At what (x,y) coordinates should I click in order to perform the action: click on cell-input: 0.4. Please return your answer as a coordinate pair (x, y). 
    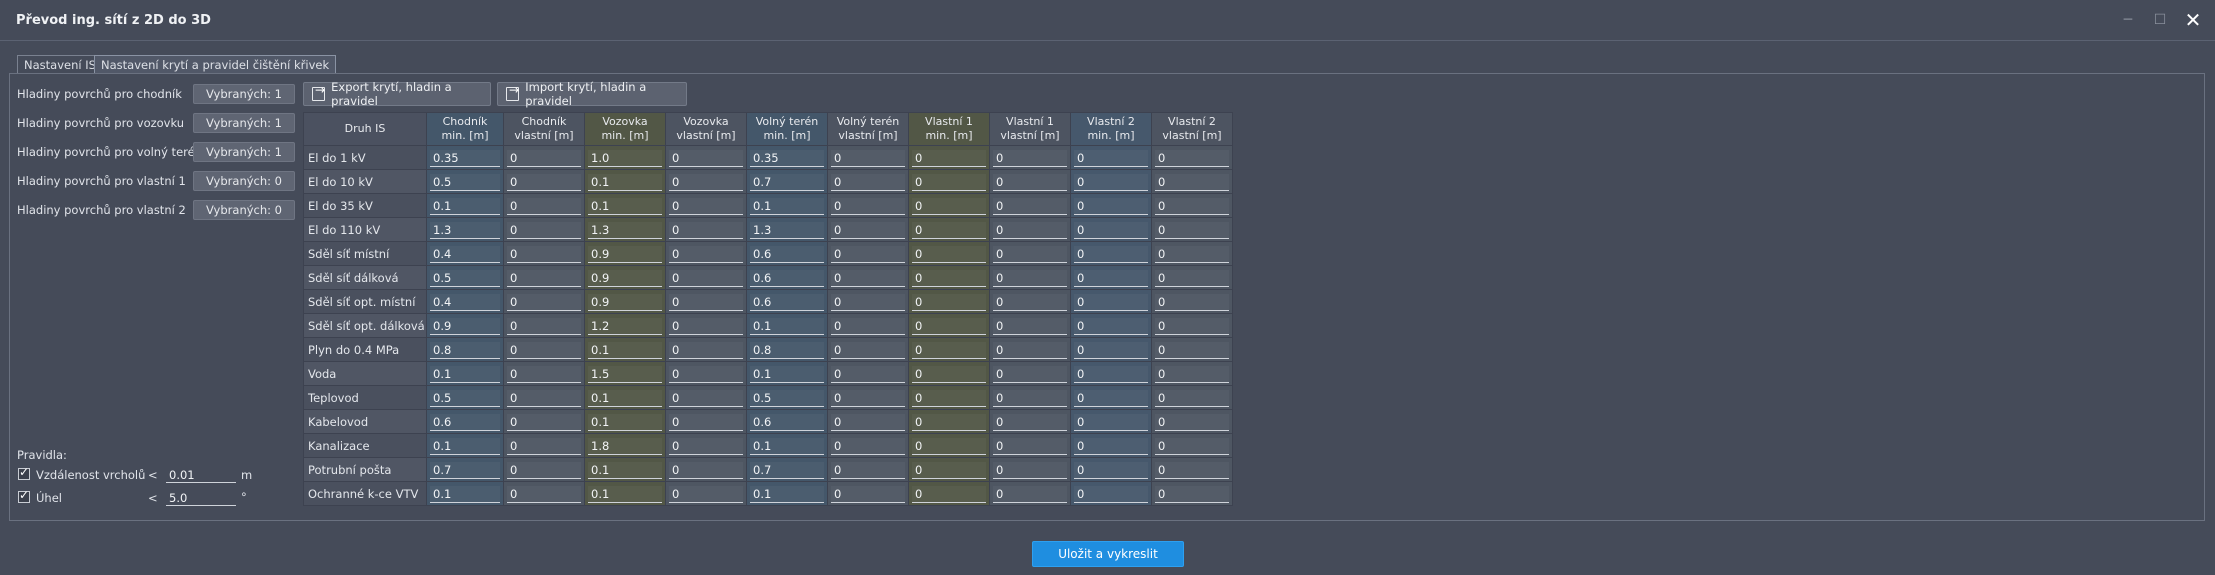
    Looking at the image, I should click on (465, 254).